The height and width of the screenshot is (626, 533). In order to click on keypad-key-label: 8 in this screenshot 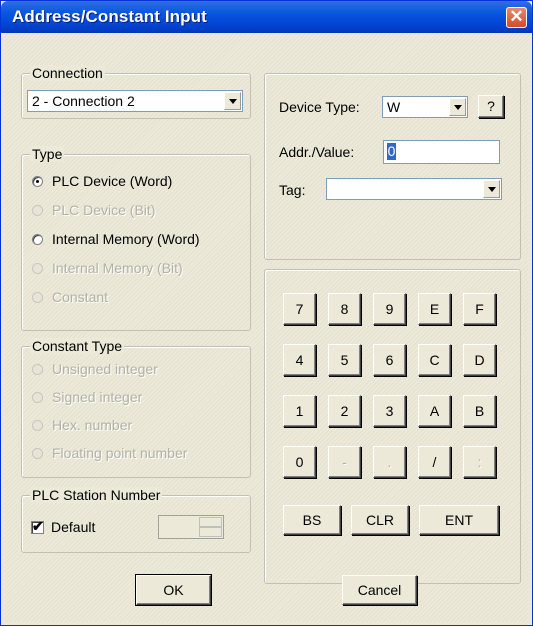, I will do `click(344, 309)`.